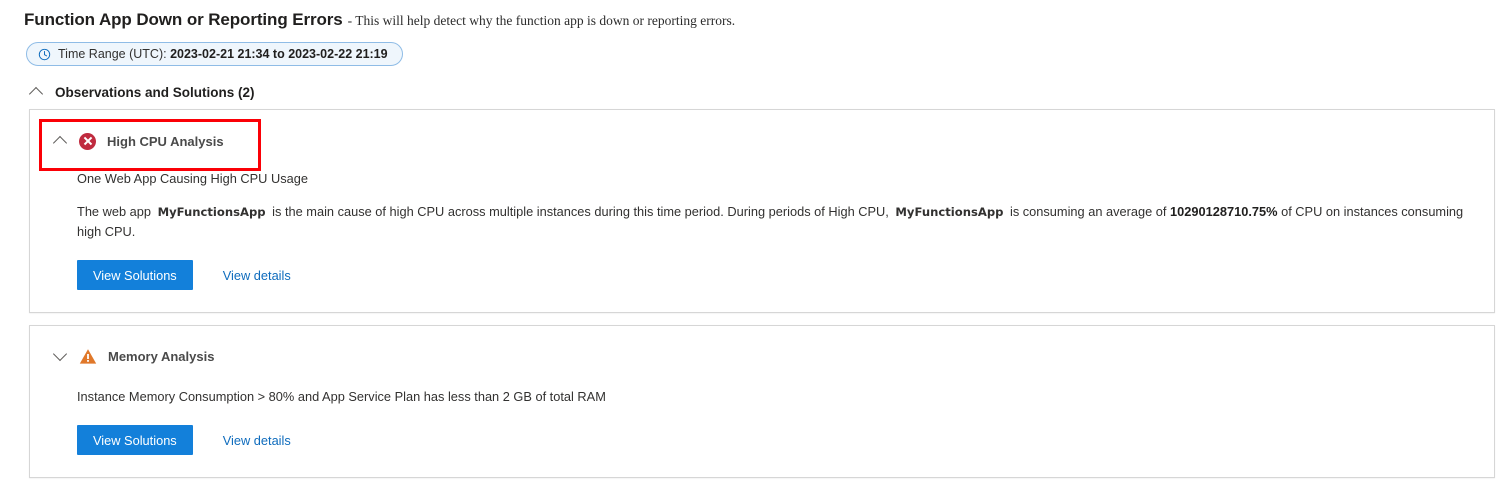 This screenshot has width=1508, height=500. What do you see at coordinates (1224, 211) in the screenshot?
I see `cpu-percent-value: 10290128710.75%` at bounding box center [1224, 211].